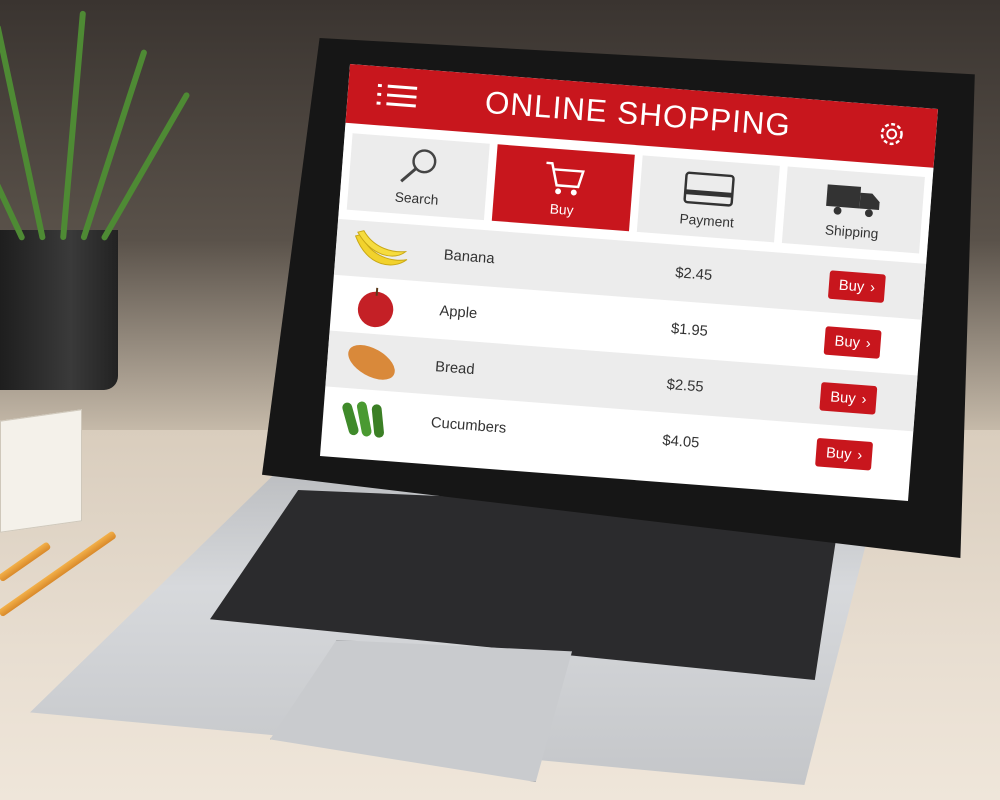 The width and height of the screenshot is (1000, 800). What do you see at coordinates (418, 166) in the screenshot?
I see `search-icon` at bounding box center [418, 166].